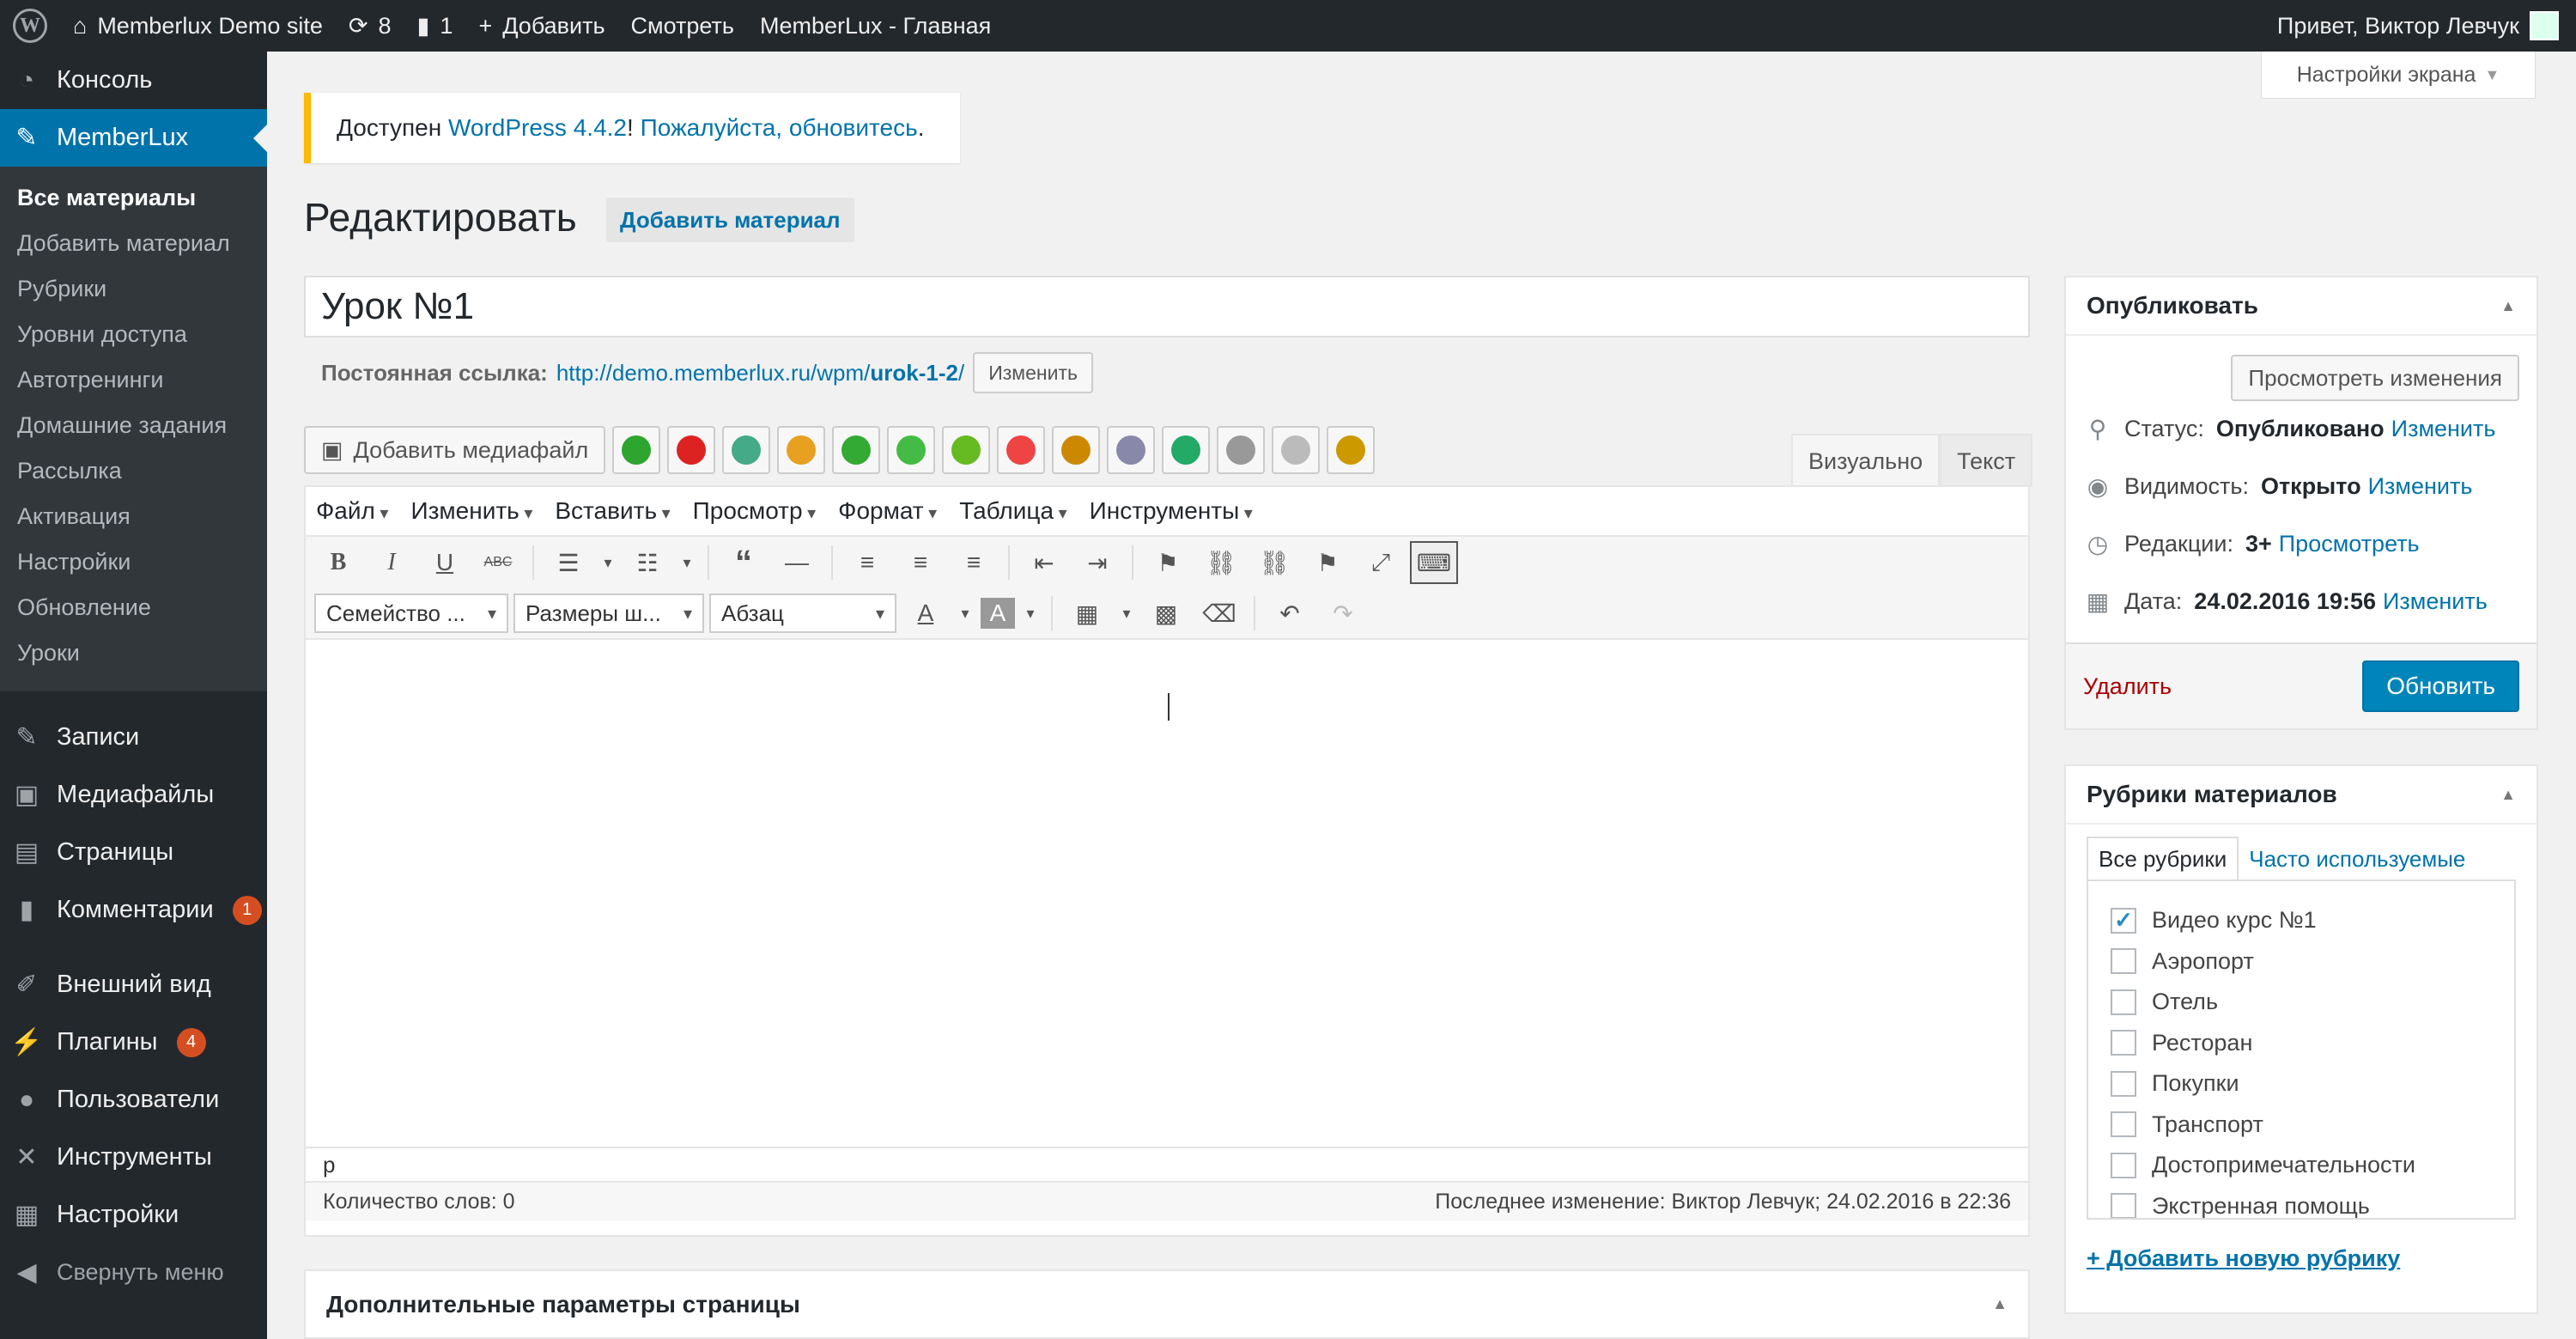 The image size is (2576, 1339). I want to click on menu-format: Формат, so click(888, 511).